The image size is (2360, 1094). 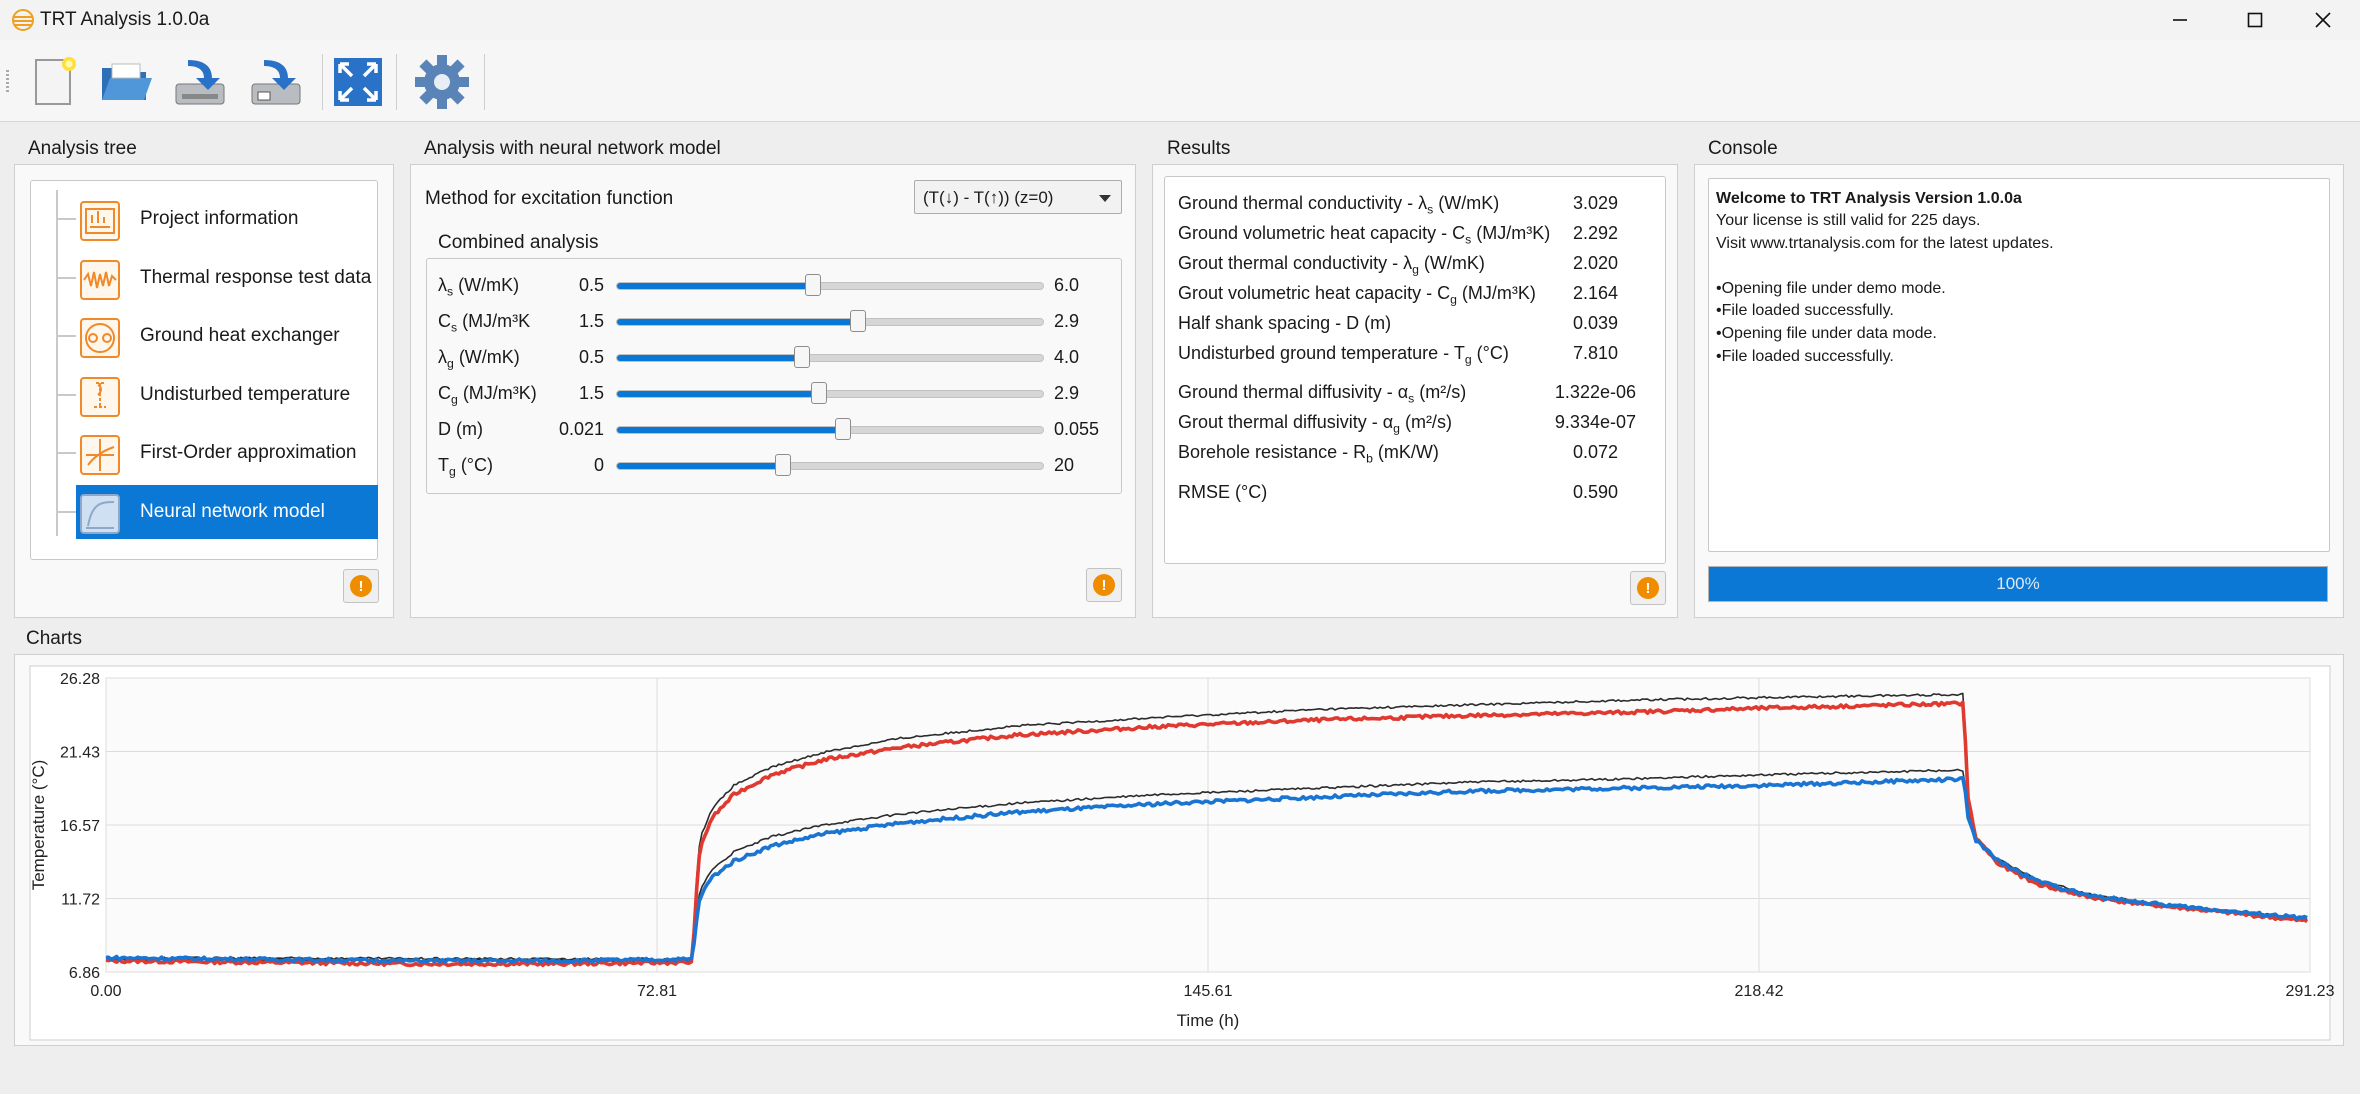 What do you see at coordinates (442, 357) in the screenshot?
I see `slider-symbol: λ` at bounding box center [442, 357].